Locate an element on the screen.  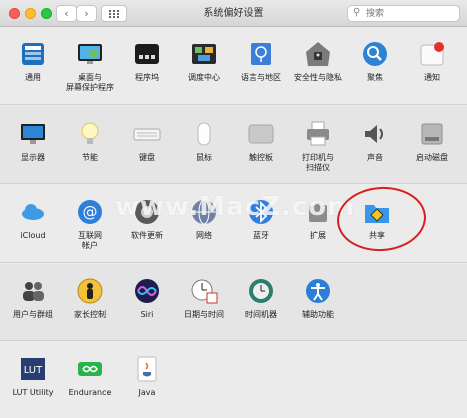
printer-scanner-icon is located at coordinates (318, 134).